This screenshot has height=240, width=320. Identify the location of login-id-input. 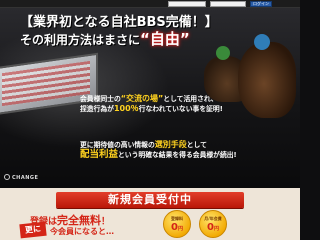
(187, 4).